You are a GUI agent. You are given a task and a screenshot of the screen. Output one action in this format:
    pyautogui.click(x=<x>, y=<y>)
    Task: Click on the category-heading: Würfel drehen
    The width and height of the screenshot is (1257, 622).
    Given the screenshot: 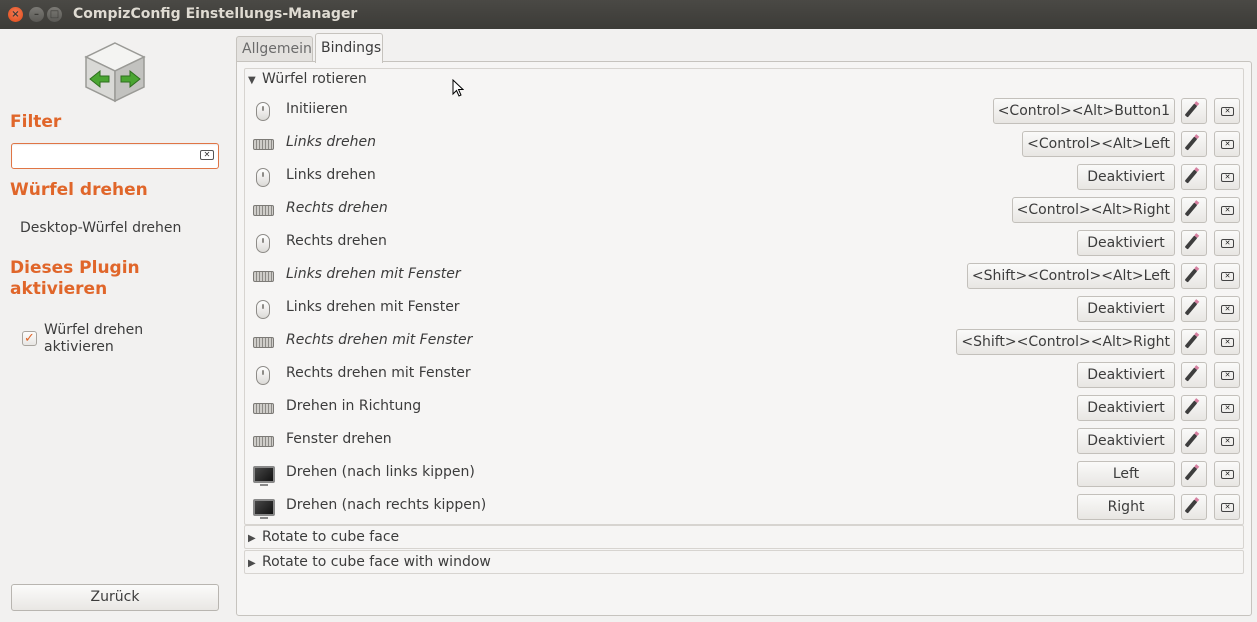 What is the action you would take?
    pyautogui.click(x=79, y=190)
    